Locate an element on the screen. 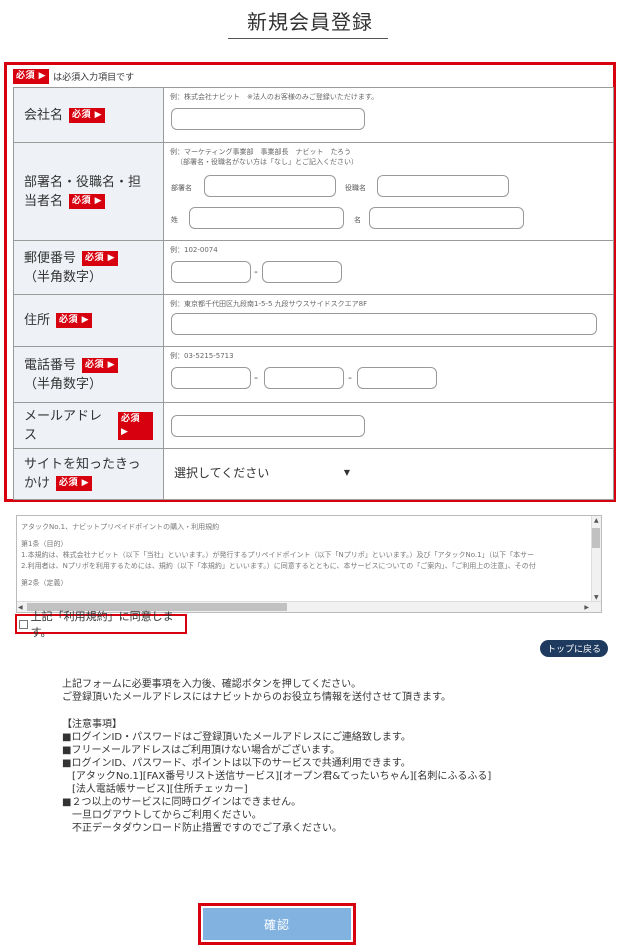 This screenshot has width=620, height=950. dept-label: 部署名 is located at coordinates (181, 188).